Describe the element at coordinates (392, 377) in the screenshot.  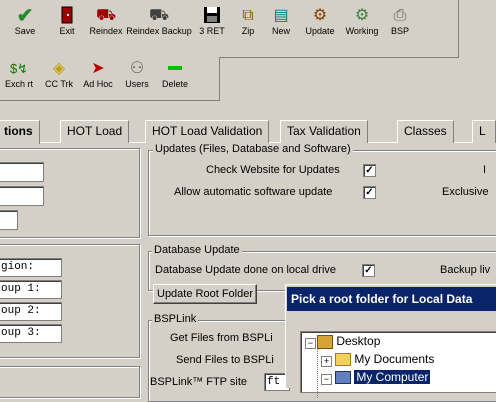
I see `my-computer-label: My Computer` at that location.